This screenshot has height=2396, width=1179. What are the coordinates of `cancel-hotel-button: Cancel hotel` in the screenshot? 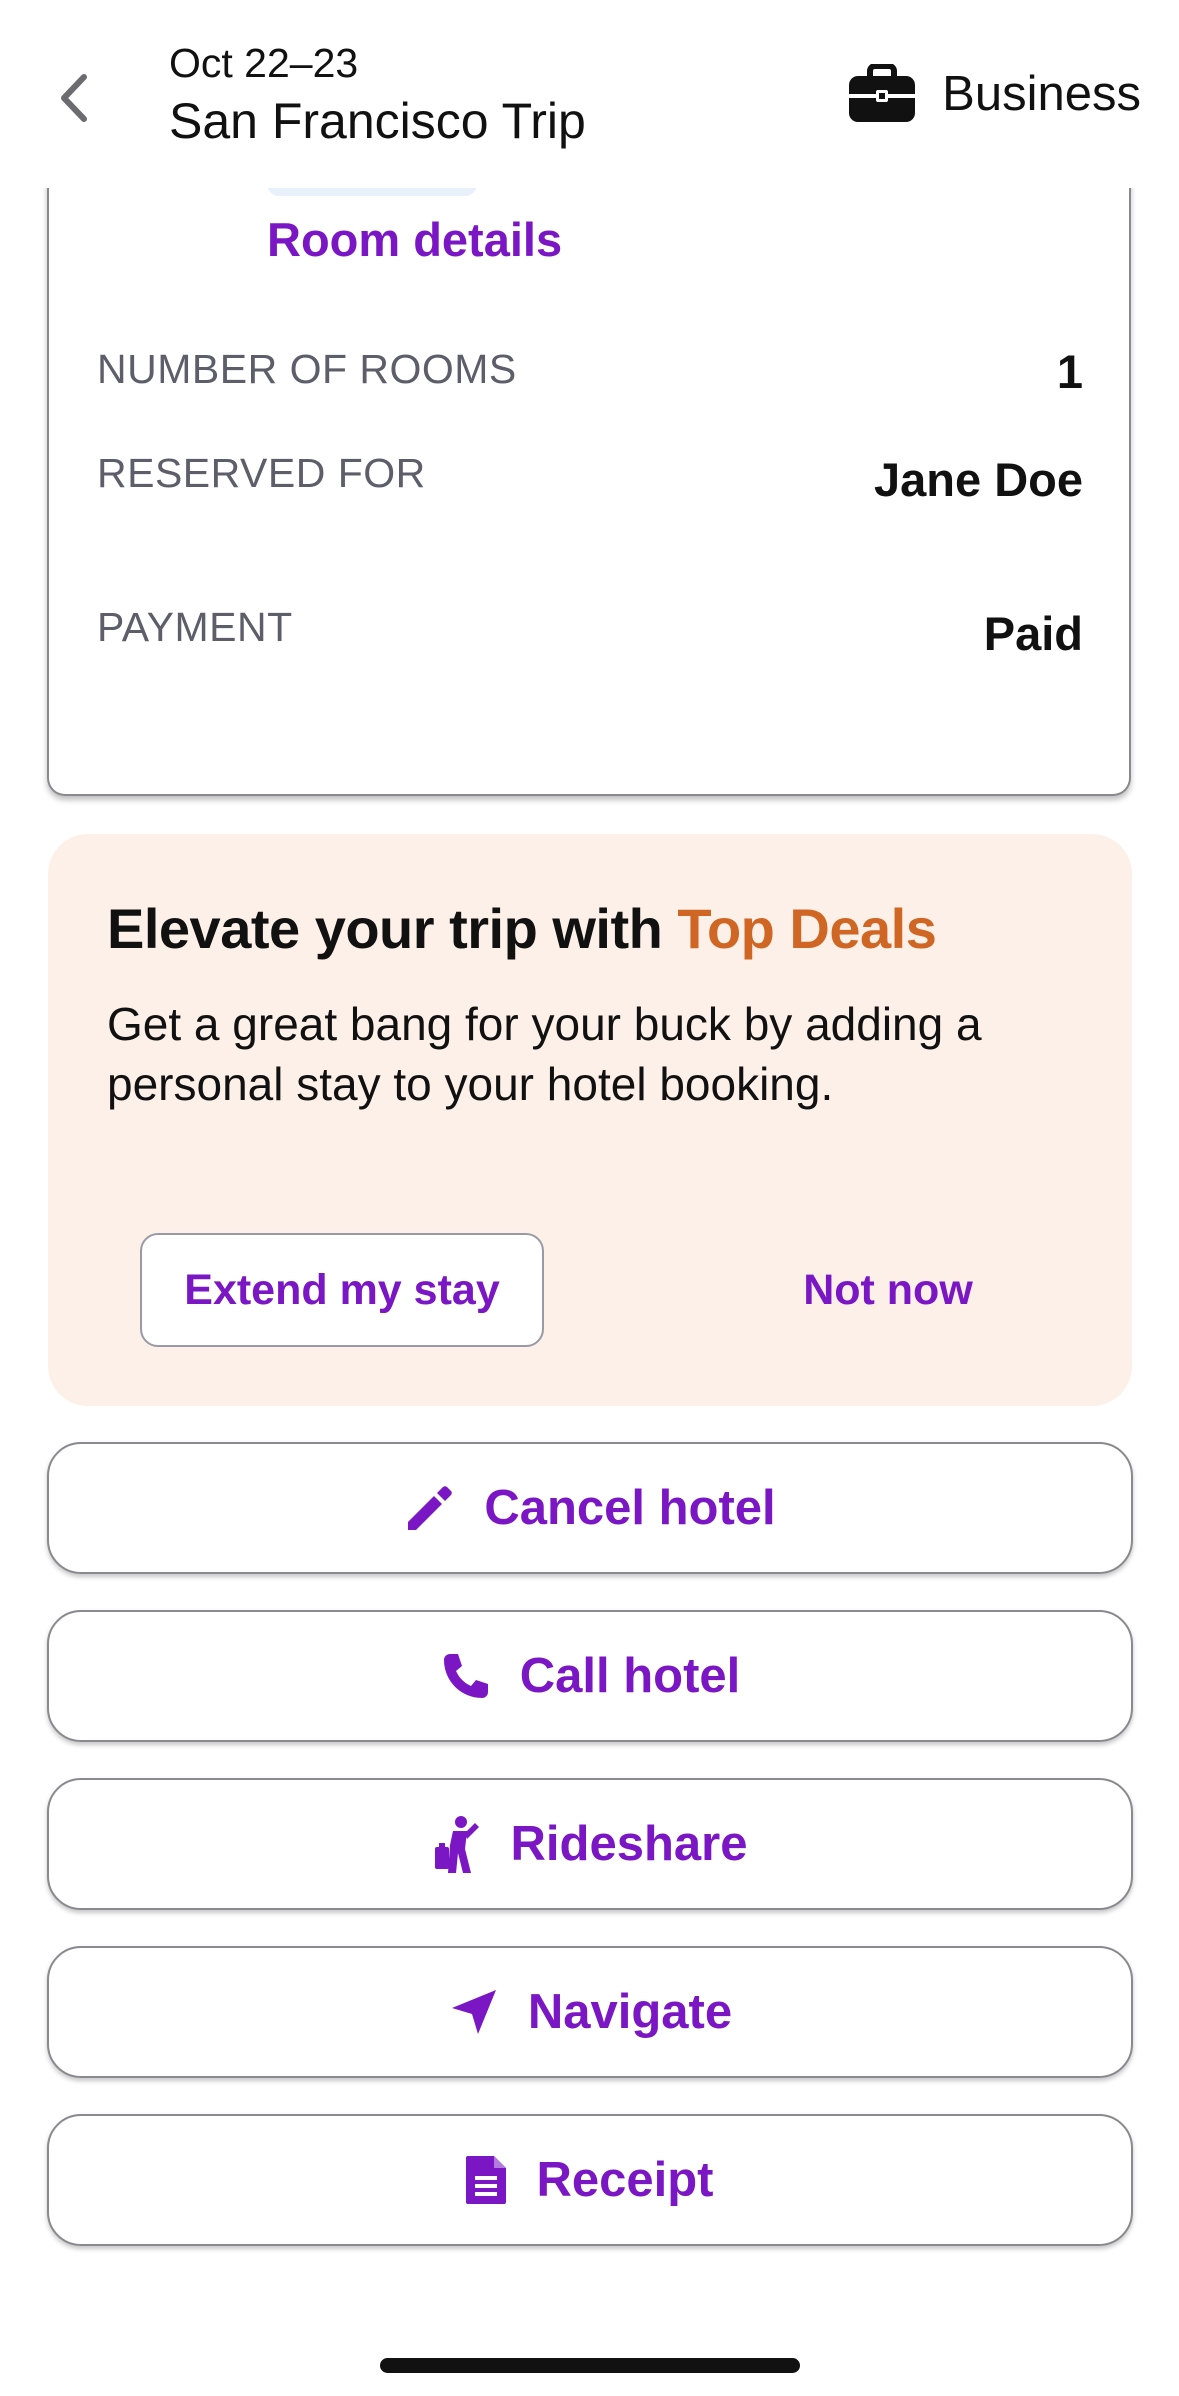 It's located at (590, 1508).